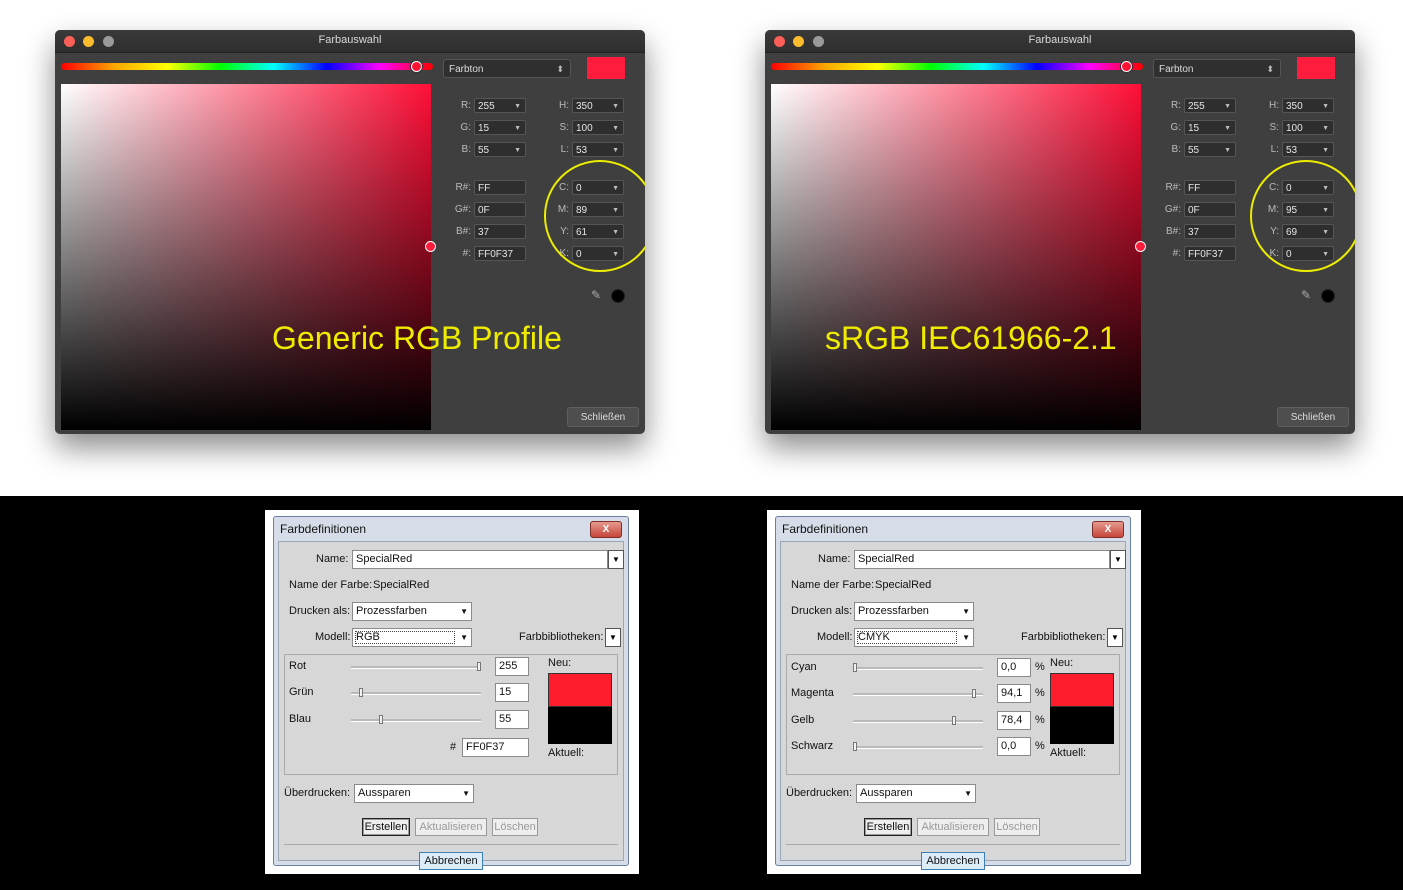  Describe the element at coordinates (1172, 209) in the screenshot. I see `label-g-hex: G#:` at that location.